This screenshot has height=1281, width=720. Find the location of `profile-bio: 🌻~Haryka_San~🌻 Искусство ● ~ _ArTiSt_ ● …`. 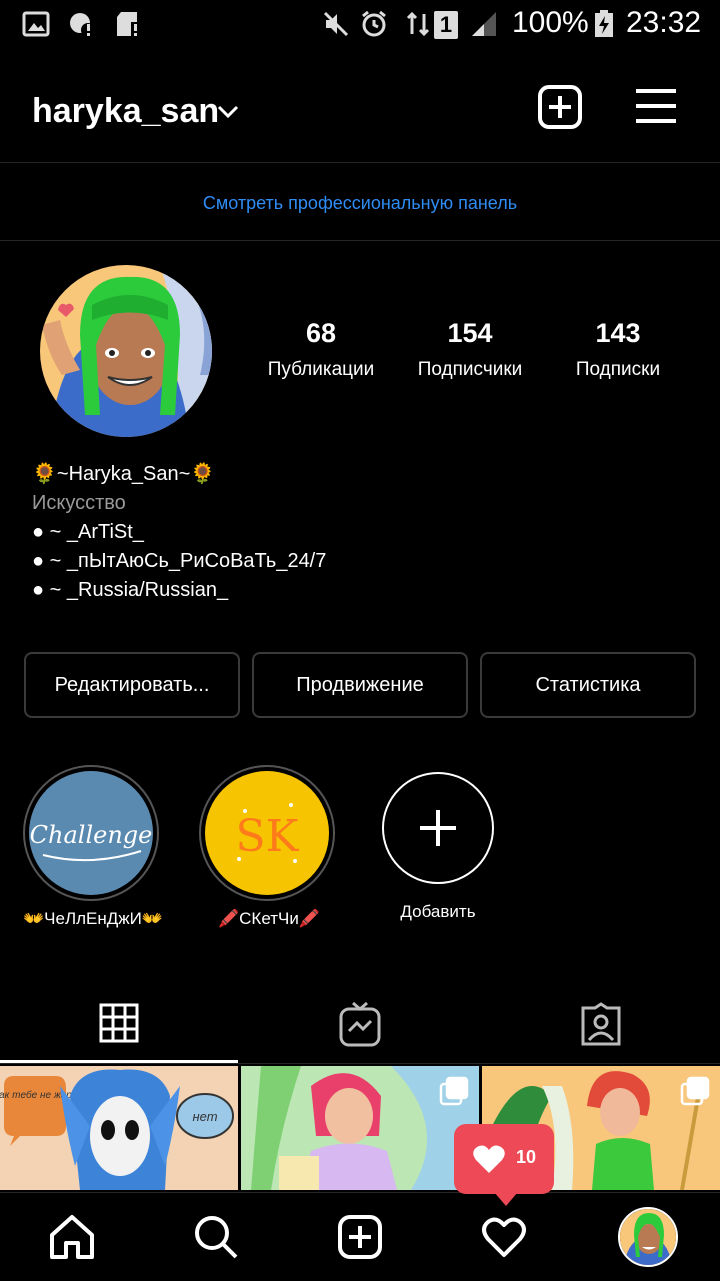

profile-bio: 🌻~Haryka_San~🌻 Искусство ● ~ _ArTiSt_ ● … is located at coordinates (332, 532).